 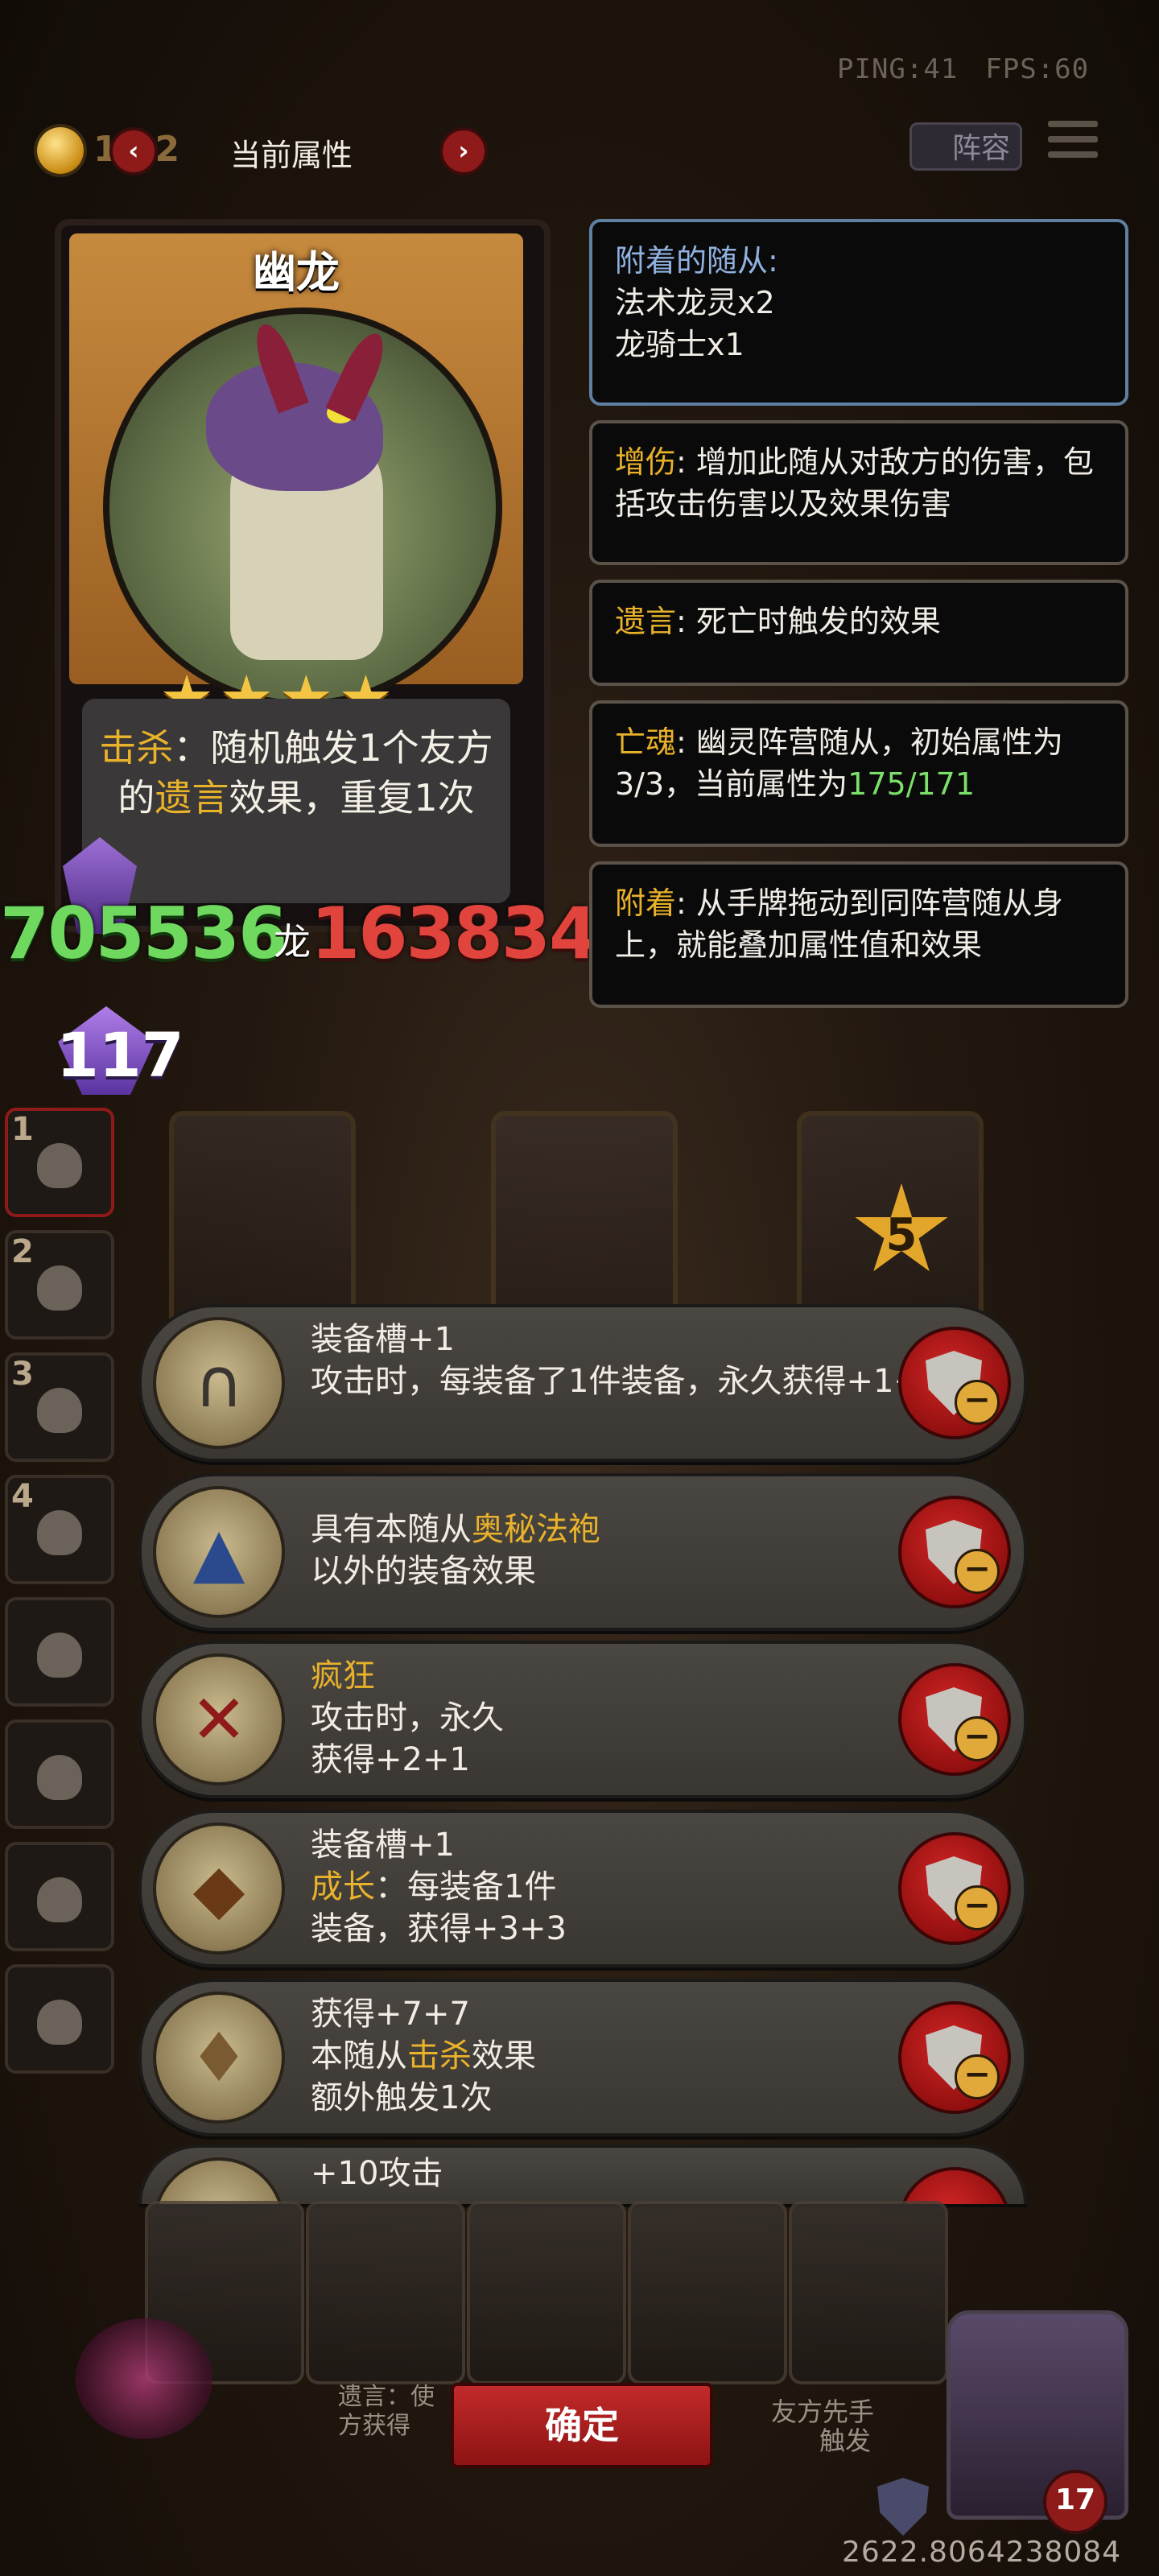 I want to click on ability-text-part: 效果，重复1次, so click(x=352, y=797).